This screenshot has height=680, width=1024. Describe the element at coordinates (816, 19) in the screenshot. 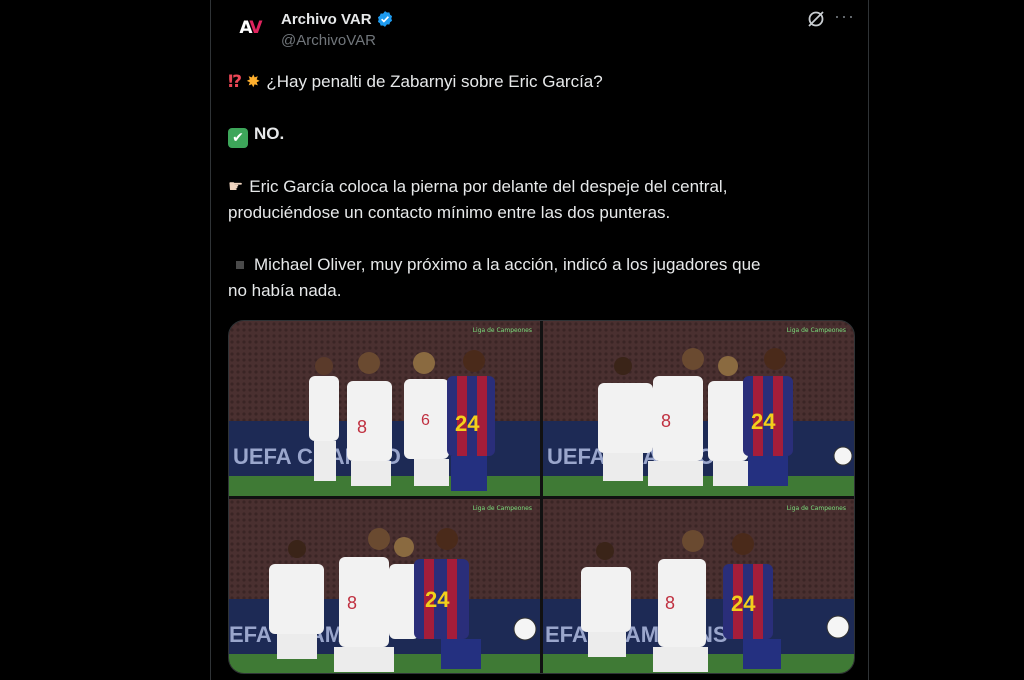

I see `grok-icon` at that location.